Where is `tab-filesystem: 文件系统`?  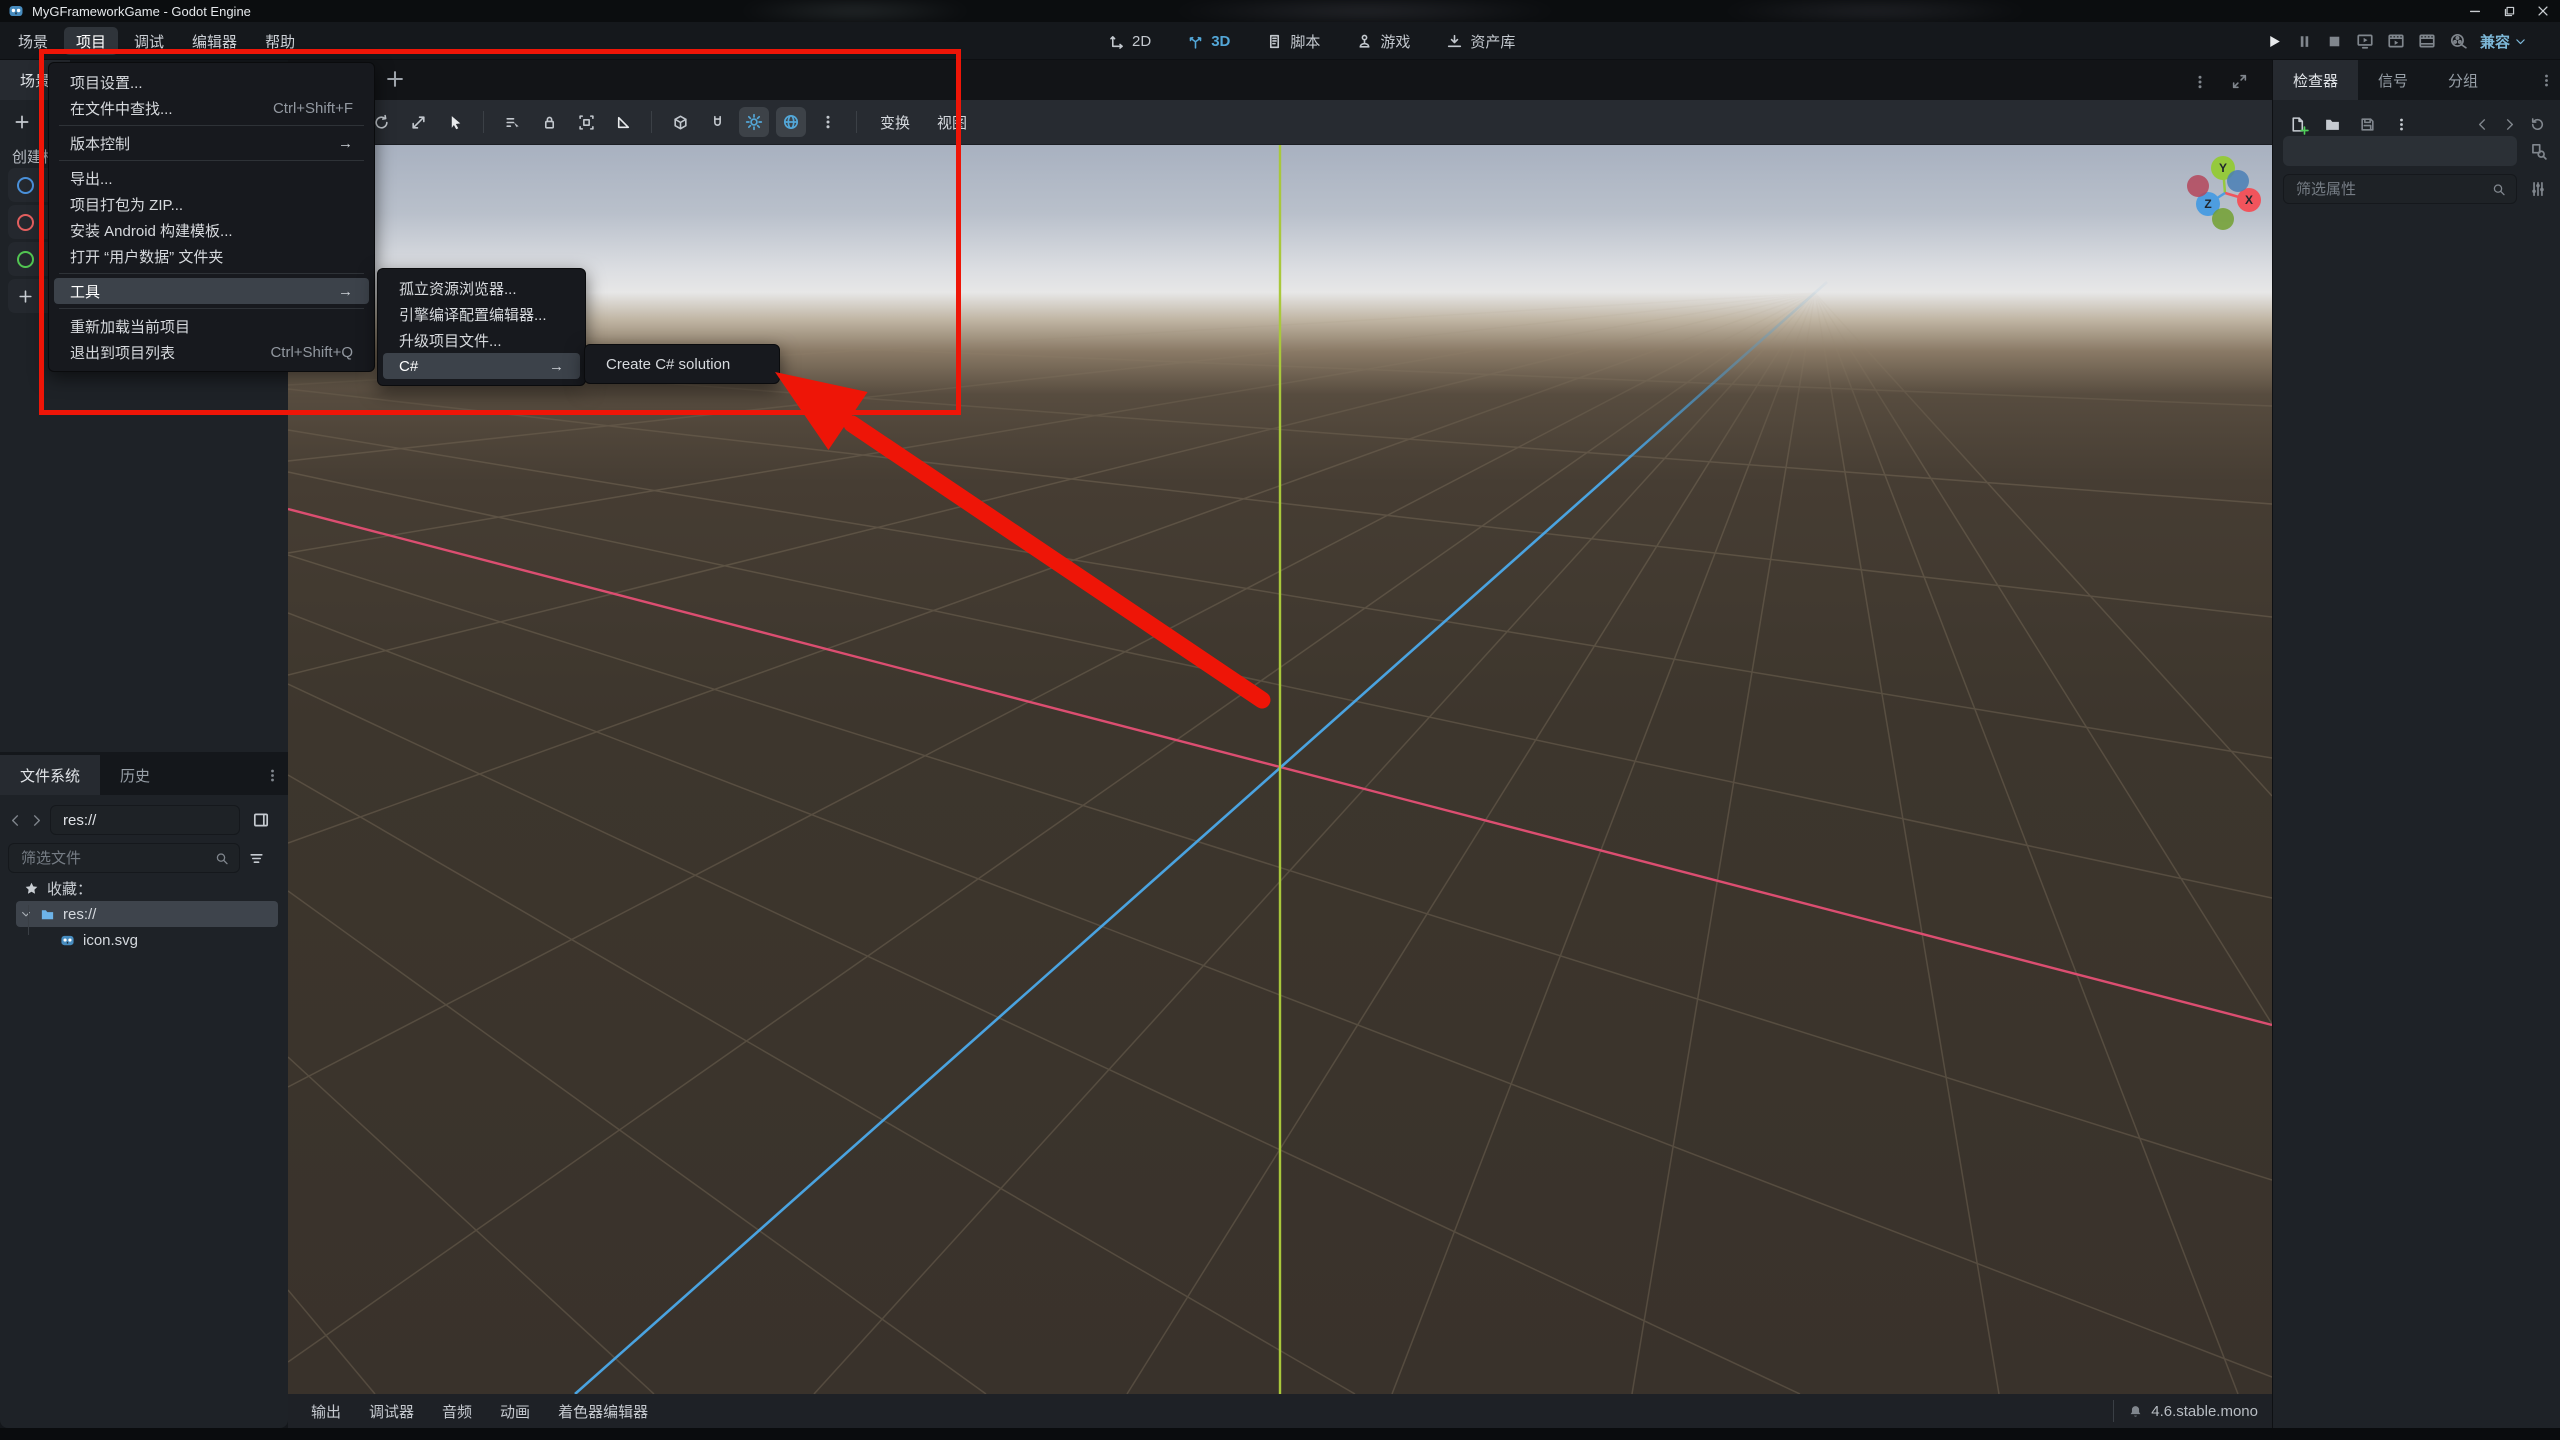 tab-filesystem: 文件系统 is located at coordinates (50, 775).